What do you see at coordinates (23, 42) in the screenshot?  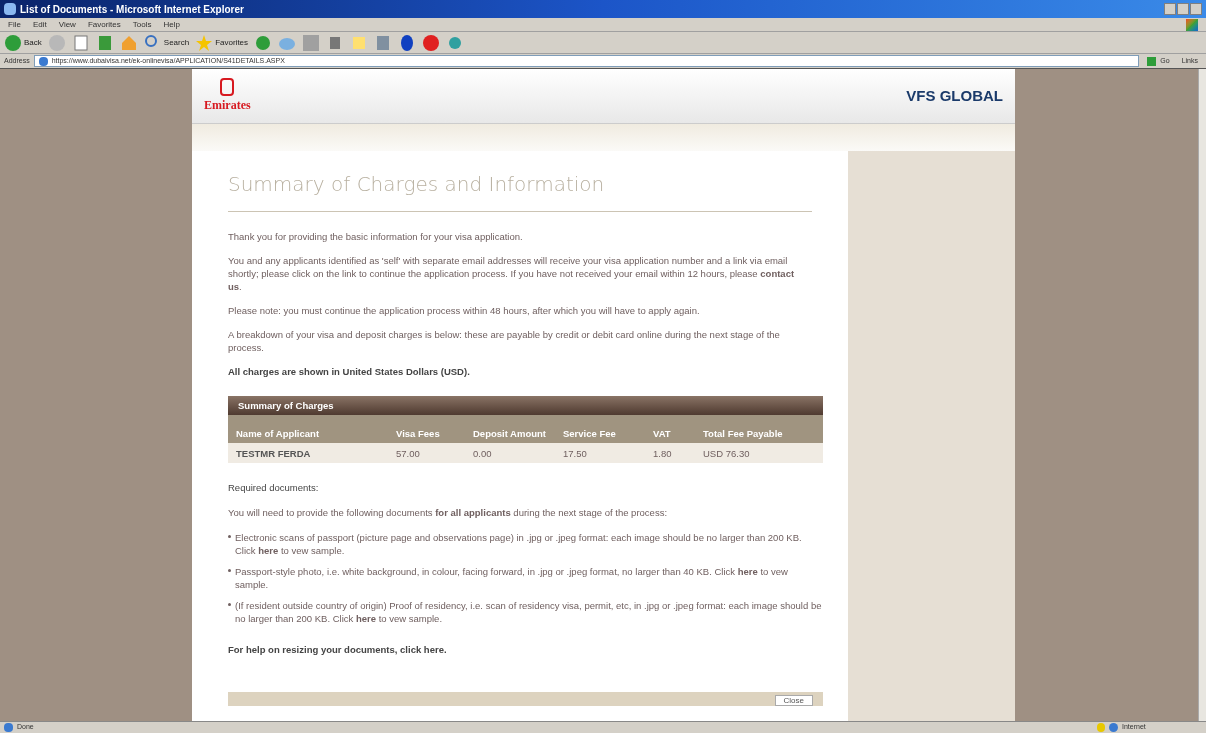 I see `back-button: Back` at bounding box center [23, 42].